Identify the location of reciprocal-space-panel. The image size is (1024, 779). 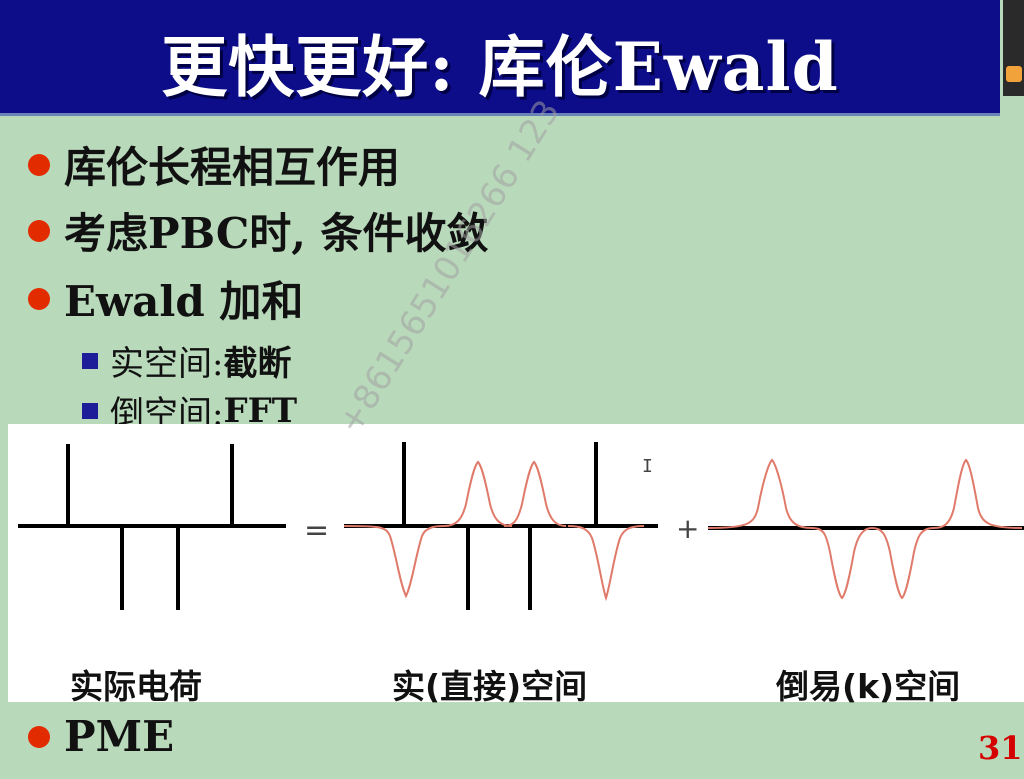
(865, 529).